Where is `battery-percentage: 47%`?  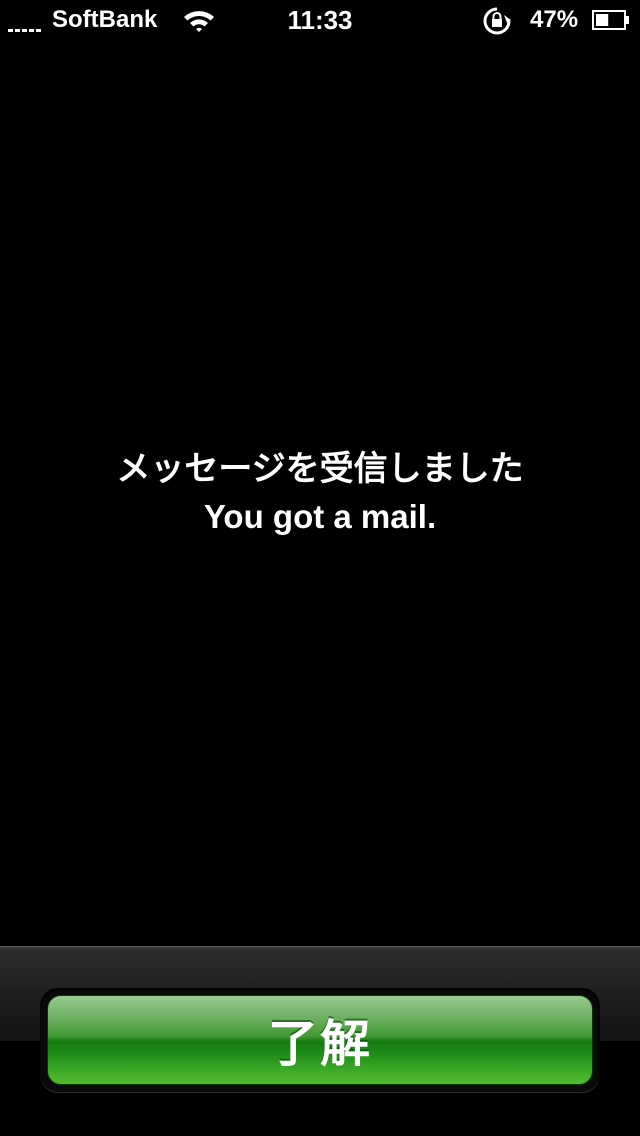 battery-percentage: 47% is located at coordinates (554, 19).